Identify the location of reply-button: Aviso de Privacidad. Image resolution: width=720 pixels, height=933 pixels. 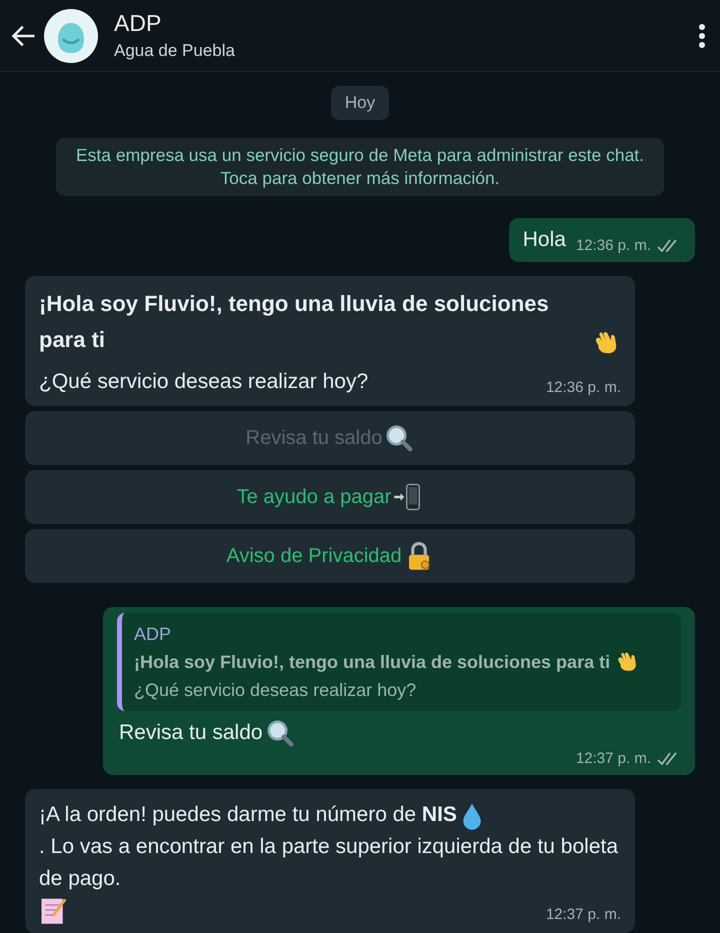
(330, 556).